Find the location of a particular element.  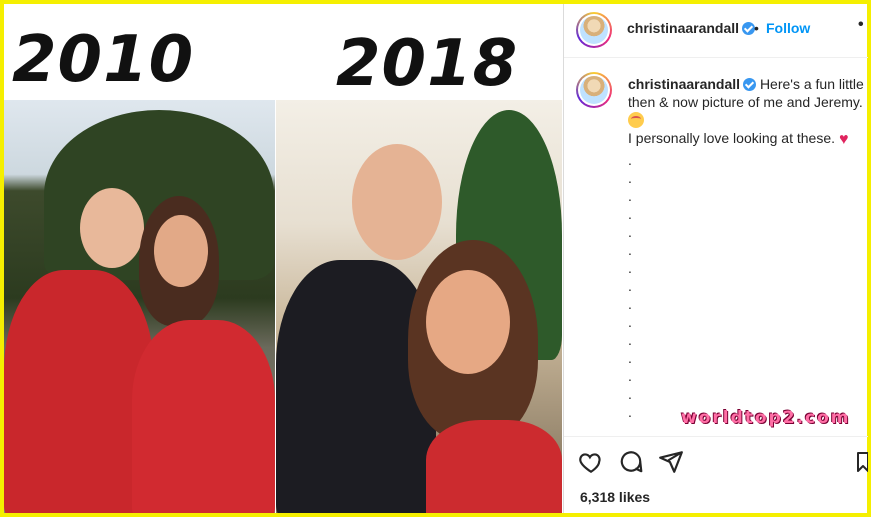

comment-icon is located at coordinates (631, 462).